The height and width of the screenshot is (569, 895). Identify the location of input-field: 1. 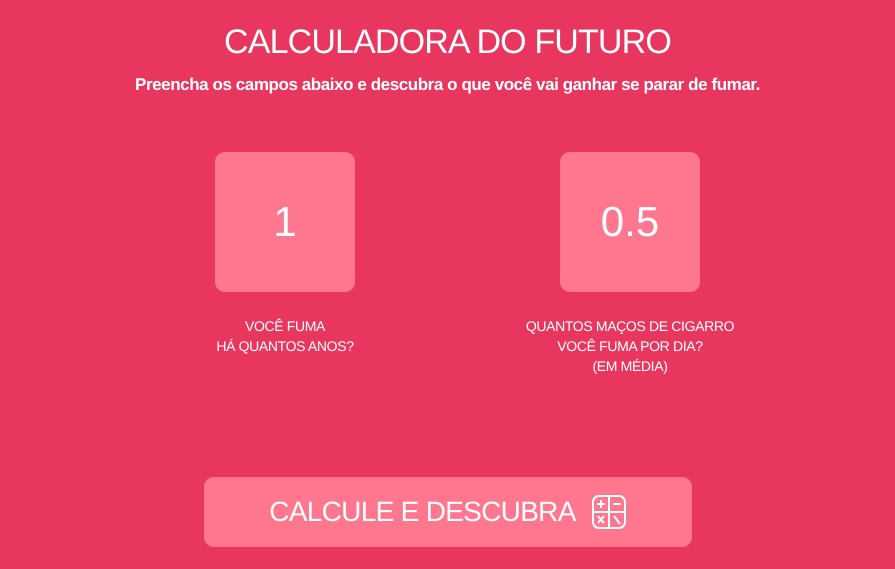
(285, 222).